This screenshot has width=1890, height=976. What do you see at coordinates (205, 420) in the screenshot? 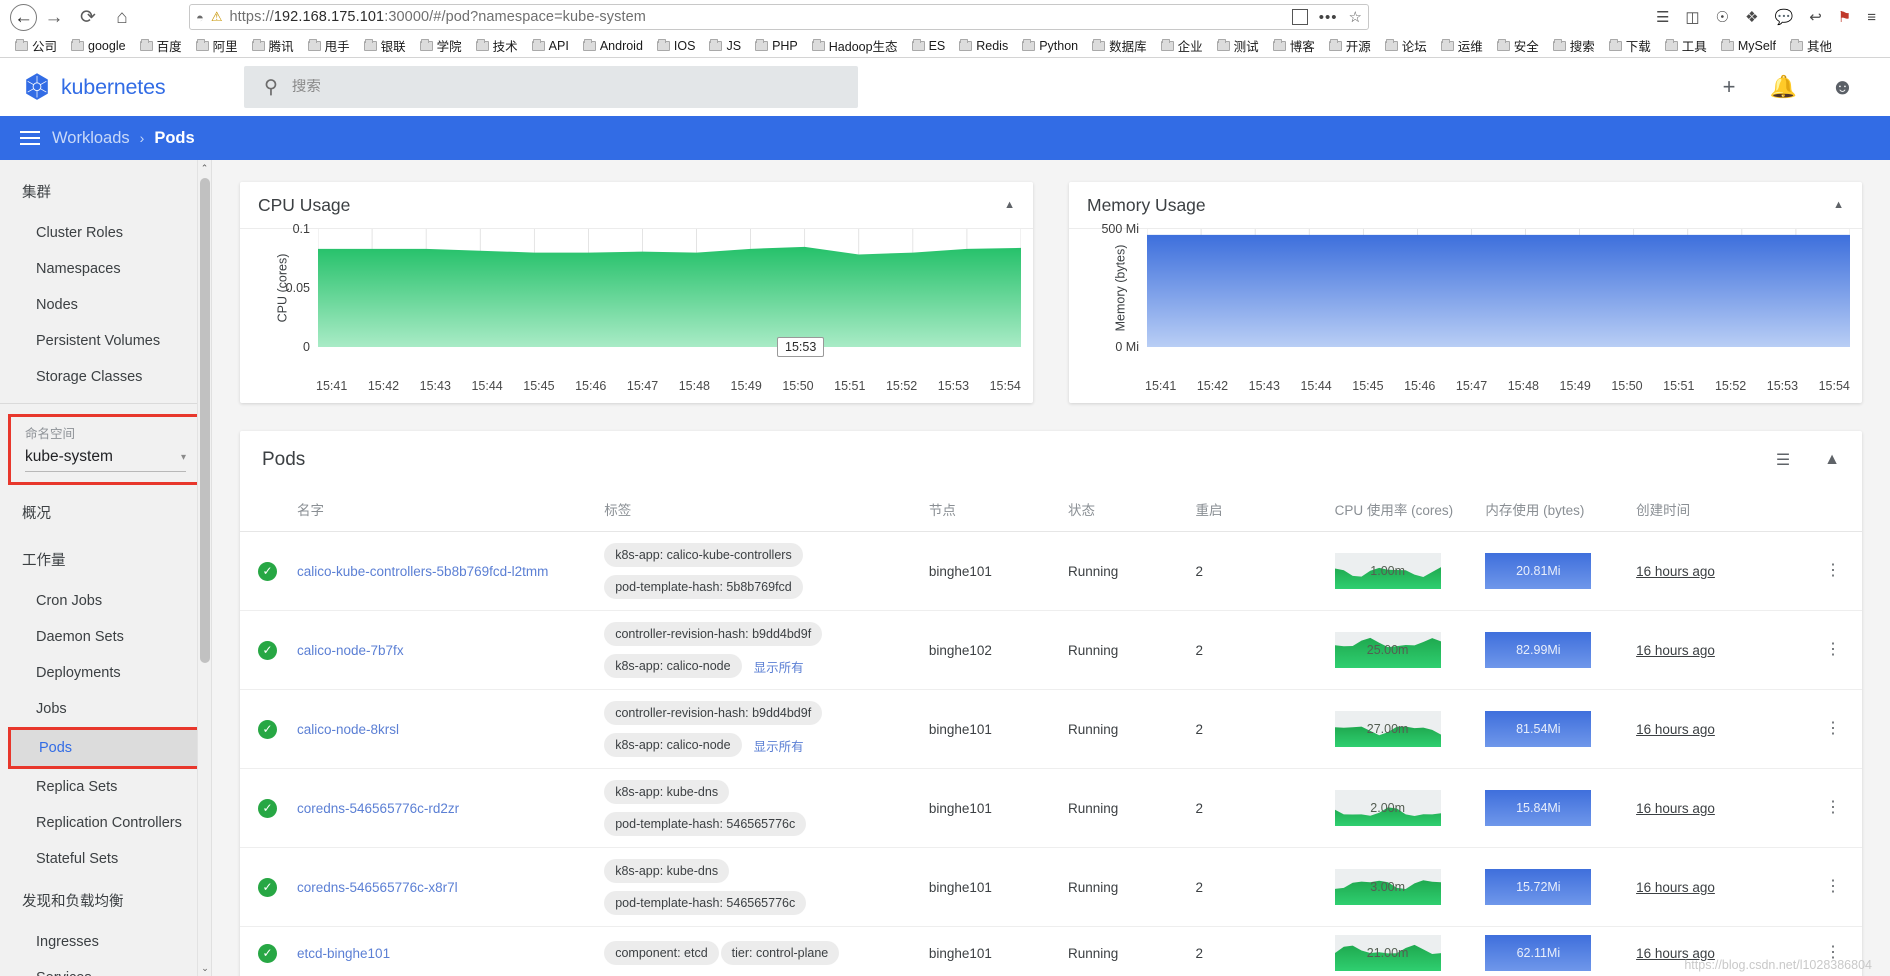
I see `scrollbar-thumb` at bounding box center [205, 420].